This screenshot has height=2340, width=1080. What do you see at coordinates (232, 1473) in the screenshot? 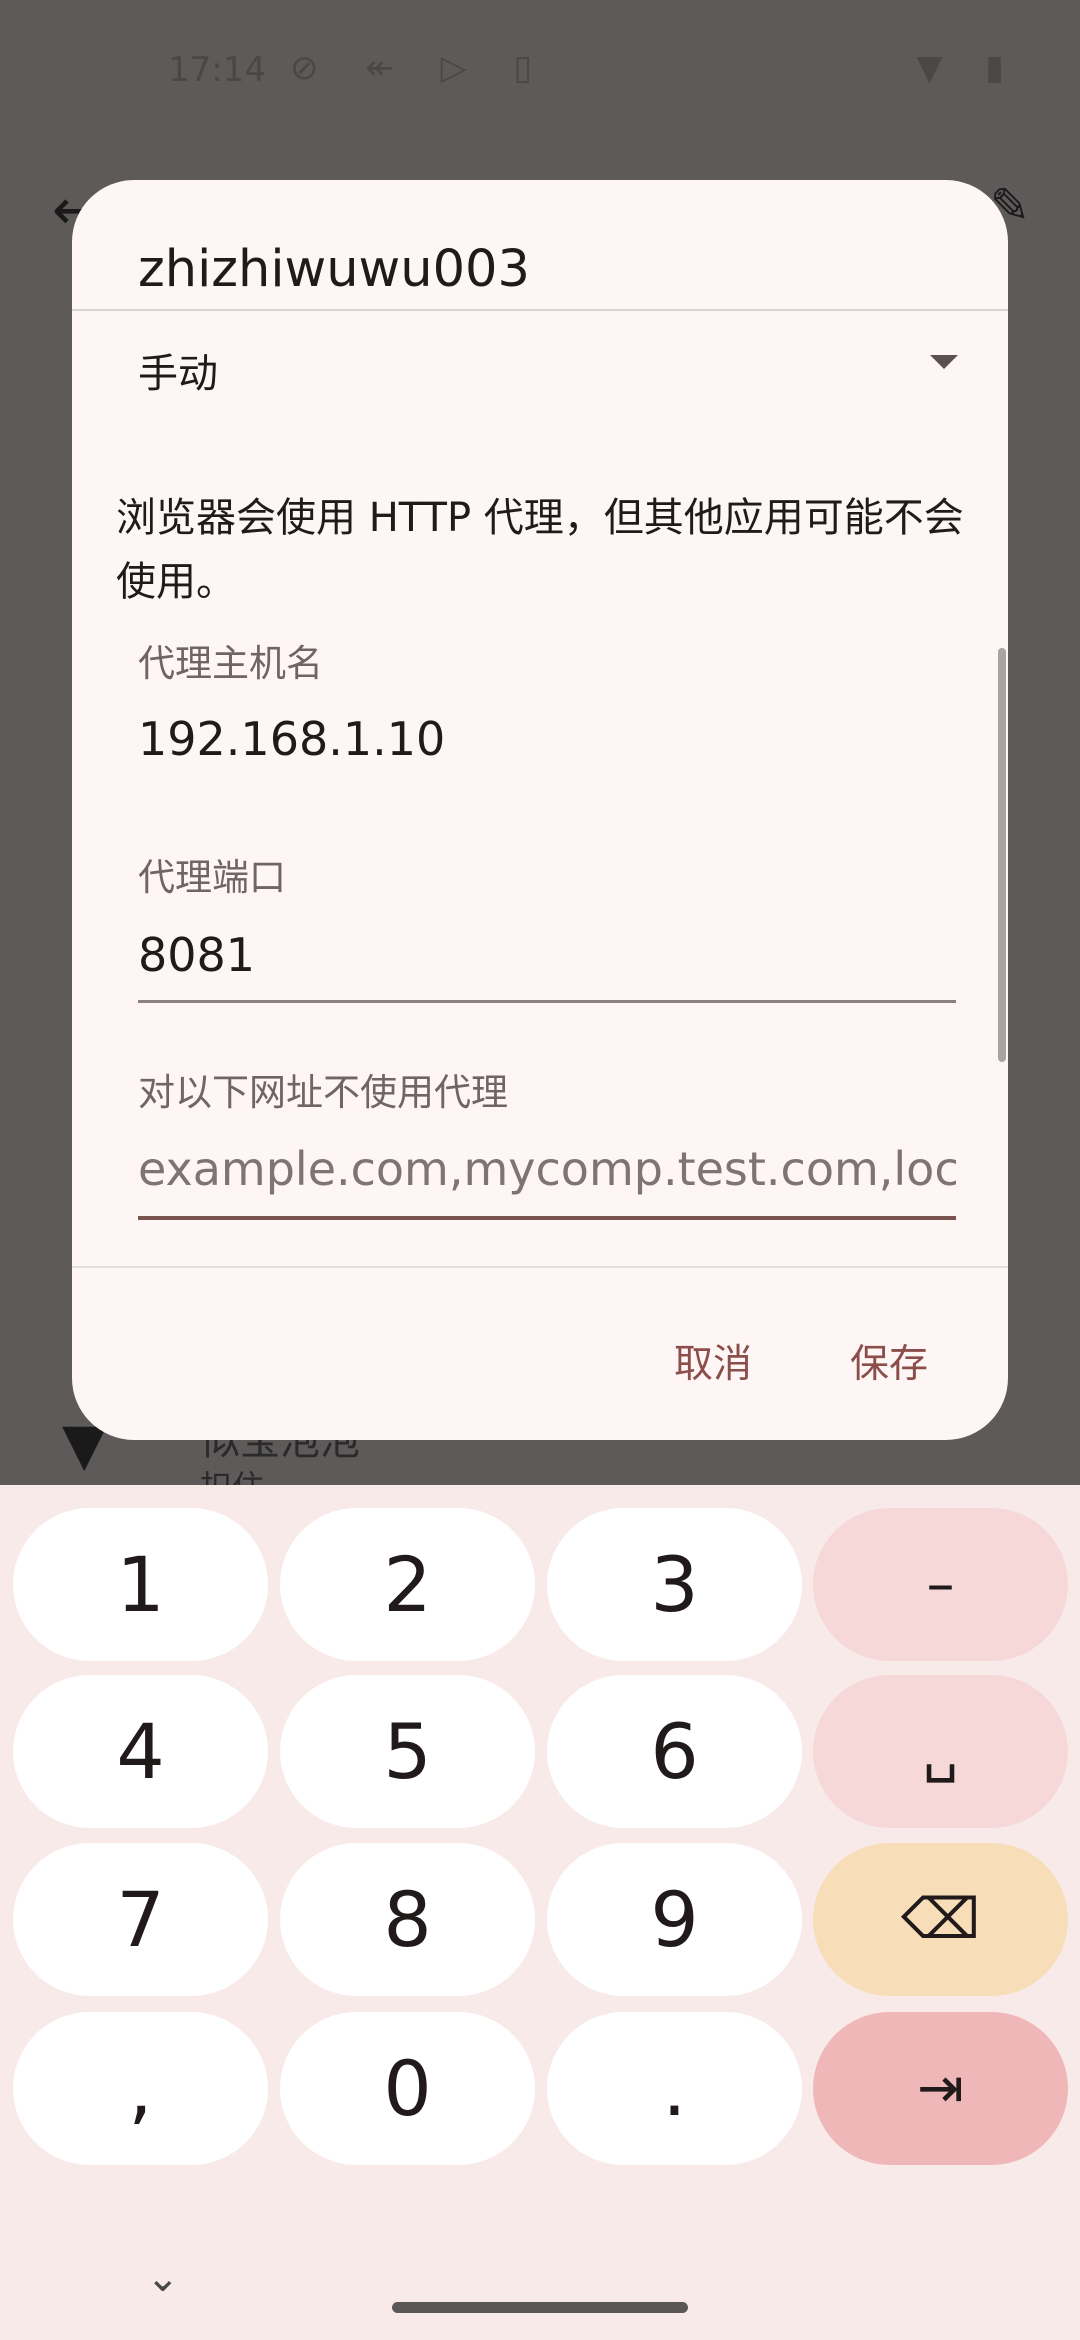
I see `background-network-subtitle: 扣住` at bounding box center [232, 1473].